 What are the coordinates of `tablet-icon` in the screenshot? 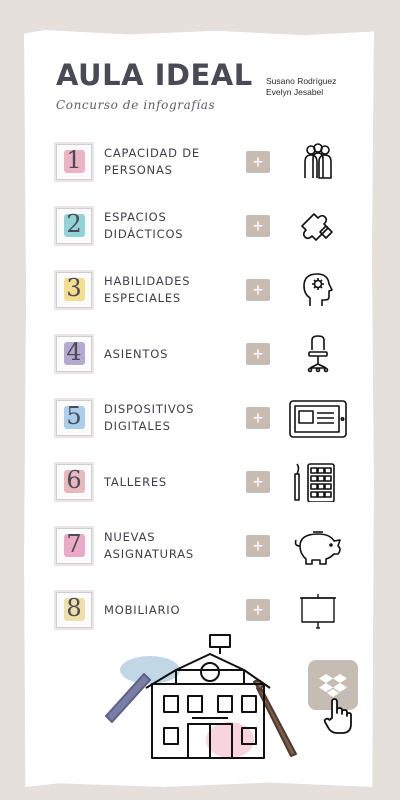 It's located at (318, 418).